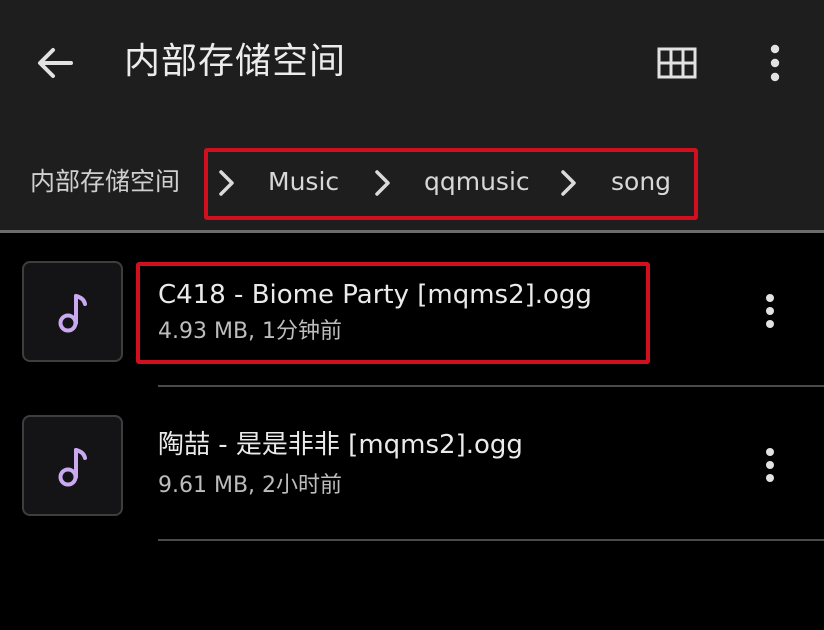 This screenshot has height=630, width=824. What do you see at coordinates (340, 445) in the screenshot?
I see `file-name: 陶喆 - 是是非非 [mqms2].ogg` at bounding box center [340, 445].